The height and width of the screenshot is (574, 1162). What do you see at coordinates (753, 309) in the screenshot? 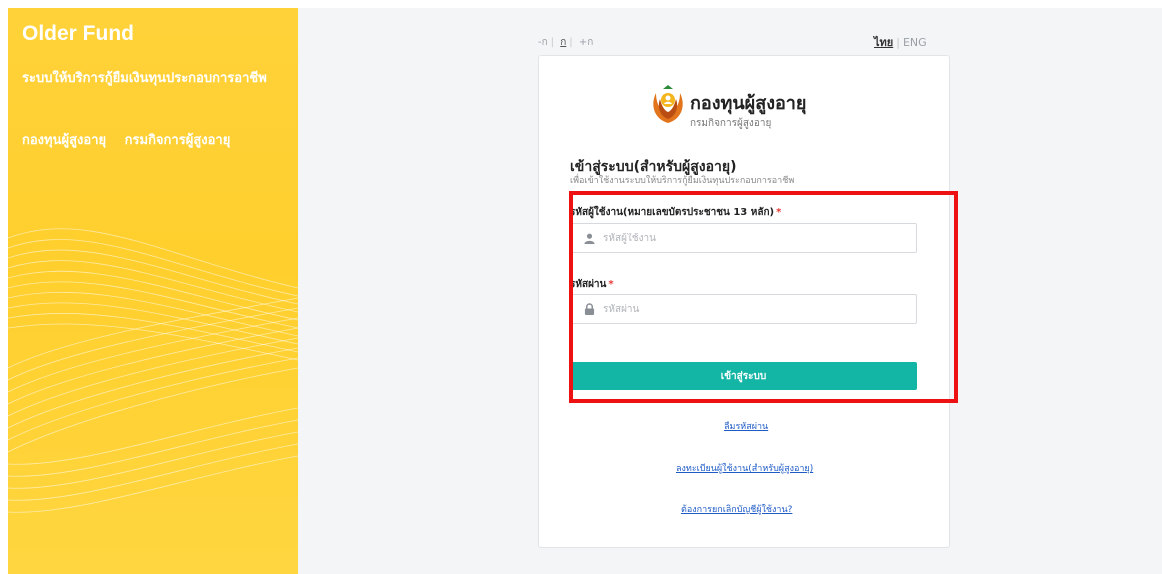
I see `password-input` at bounding box center [753, 309].